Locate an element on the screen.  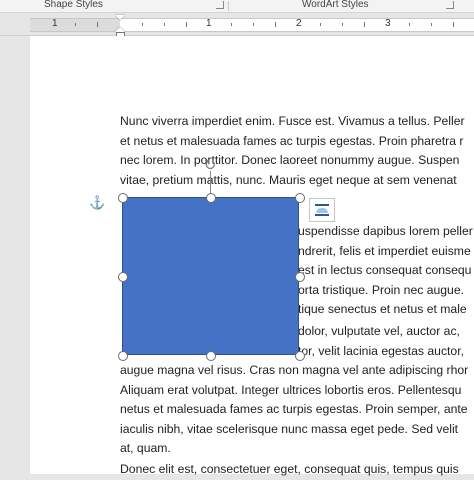
wordart-styles-group-label: WordArt Styles is located at coordinates (335, 5).